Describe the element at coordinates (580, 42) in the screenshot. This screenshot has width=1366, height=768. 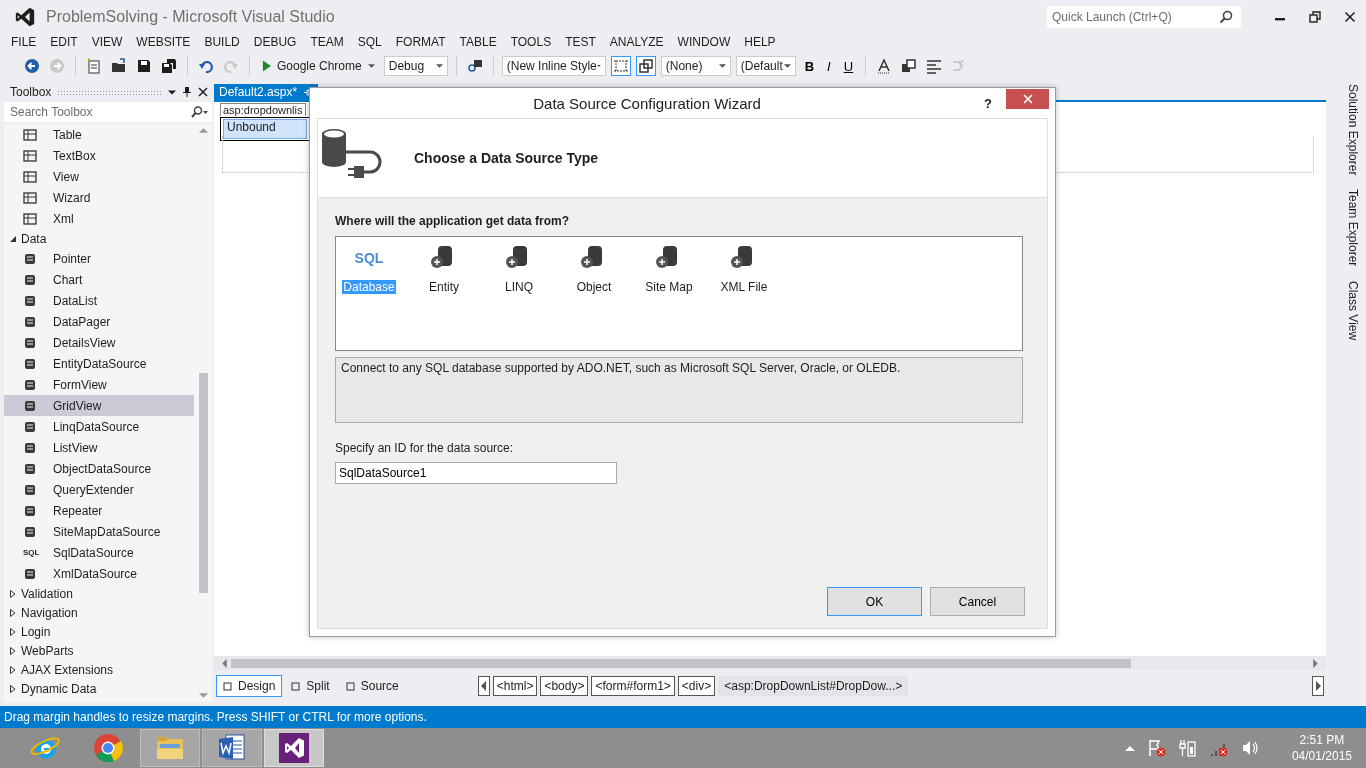
I see `menu-item: TEST` at that location.